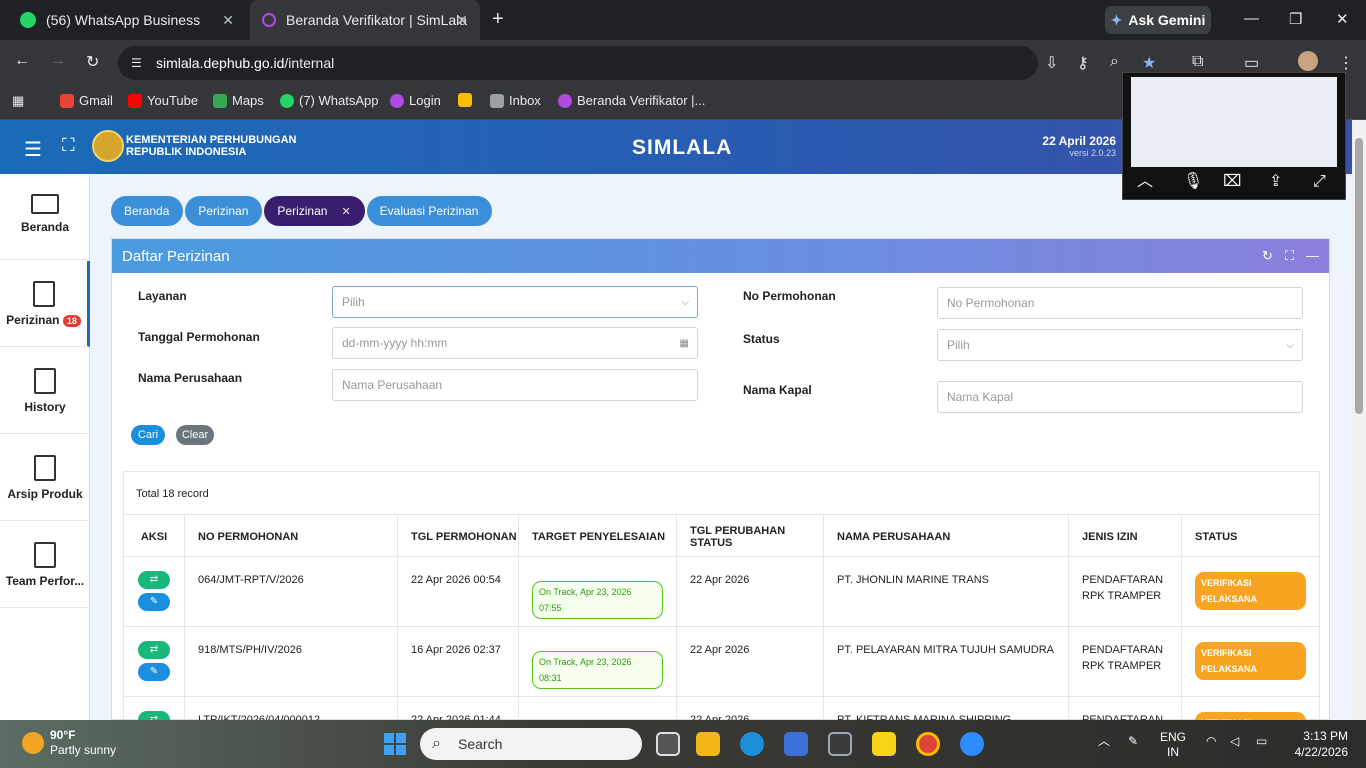 This screenshot has width=1366, height=768. Describe the element at coordinates (147, 211) in the screenshot. I see `crumb-beranda: Beranda` at that location.